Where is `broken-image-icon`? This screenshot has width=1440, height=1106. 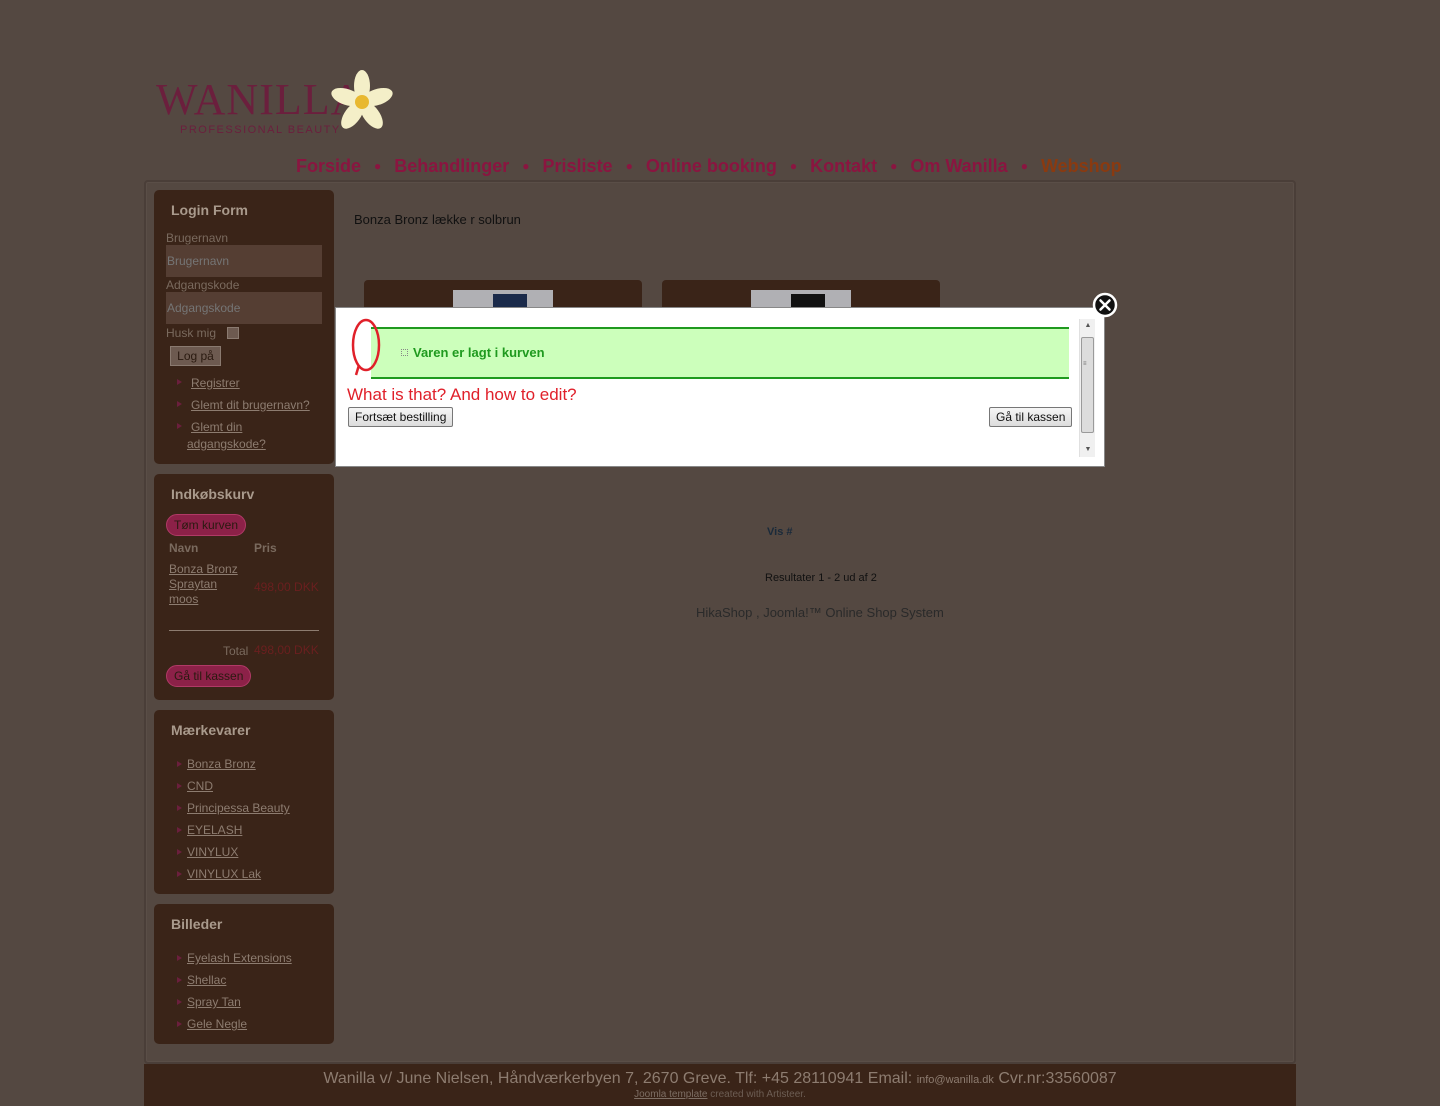
broken-image-icon is located at coordinates (404, 352).